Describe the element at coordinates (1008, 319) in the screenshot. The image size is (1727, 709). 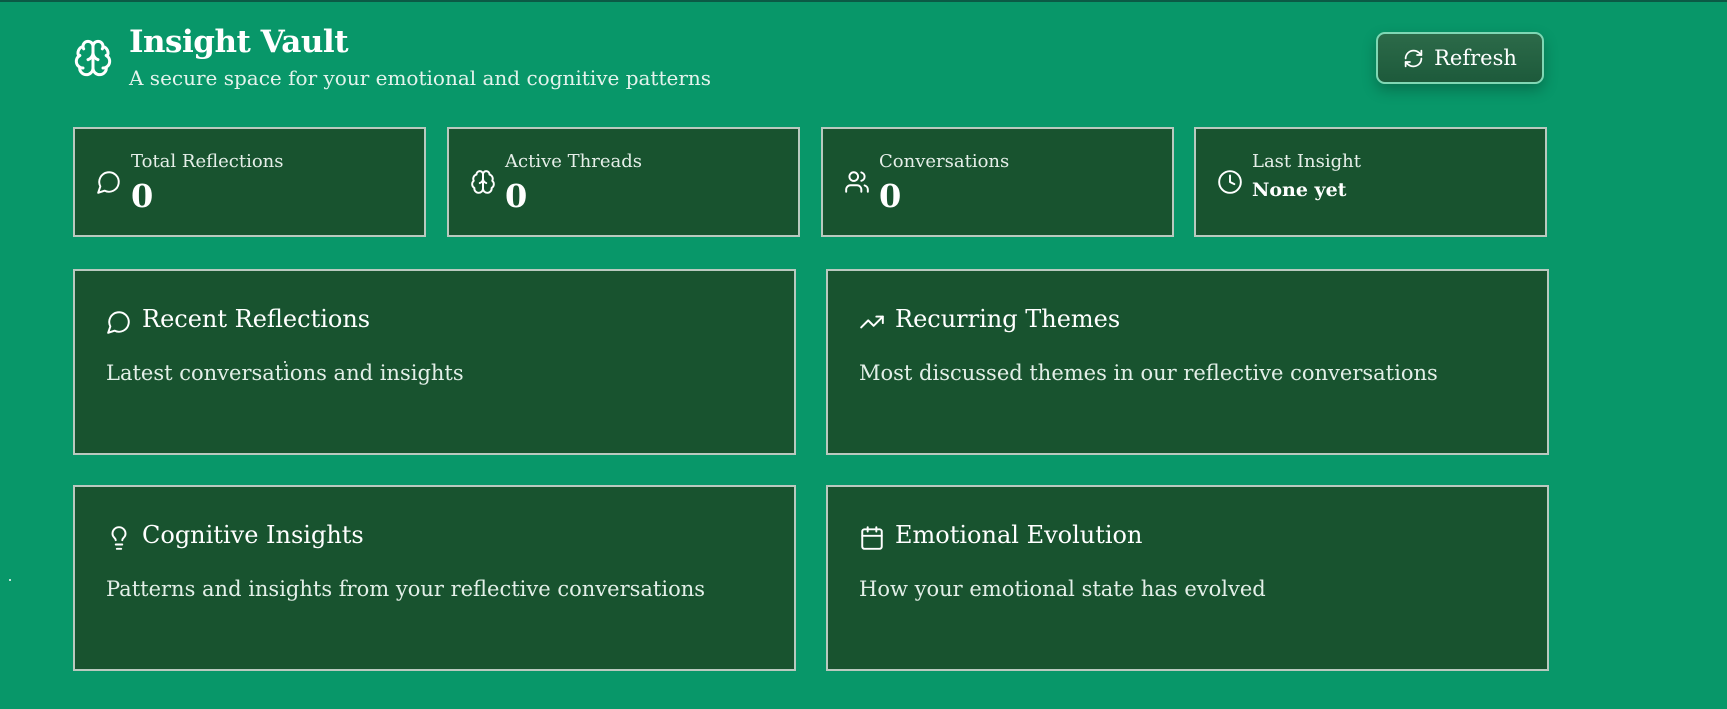
I see `panel-title: Recurring Themes` at that location.